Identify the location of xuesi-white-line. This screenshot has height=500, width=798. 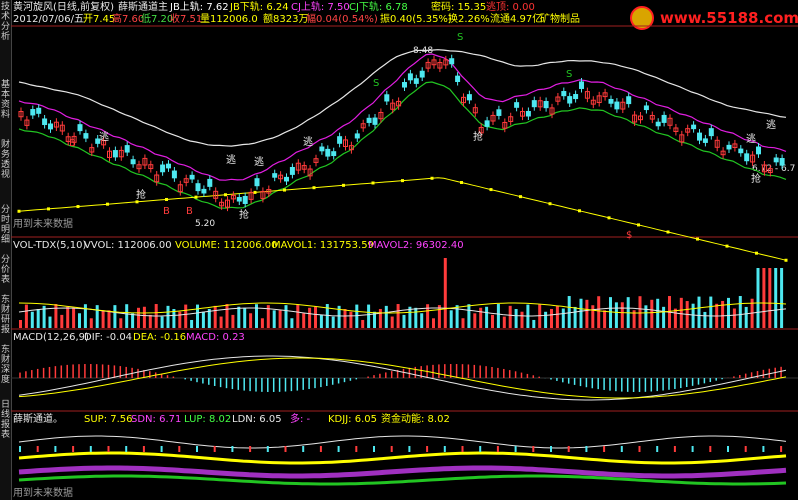
(402, 442).